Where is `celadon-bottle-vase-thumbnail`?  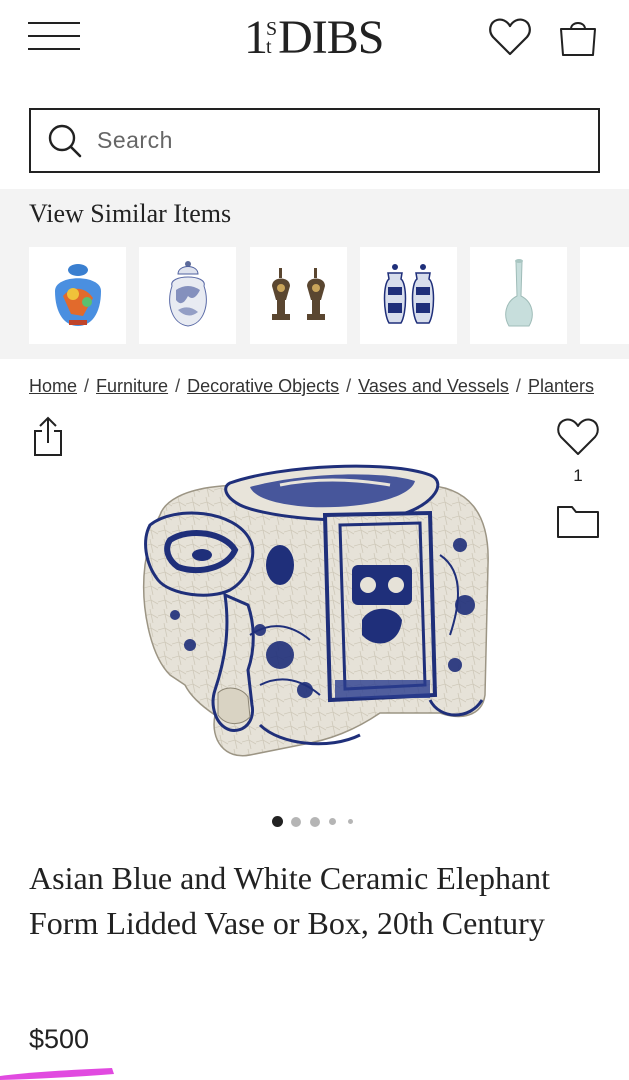 celadon-bottle-vase-thumbnail is located at coordinates (518, 295).